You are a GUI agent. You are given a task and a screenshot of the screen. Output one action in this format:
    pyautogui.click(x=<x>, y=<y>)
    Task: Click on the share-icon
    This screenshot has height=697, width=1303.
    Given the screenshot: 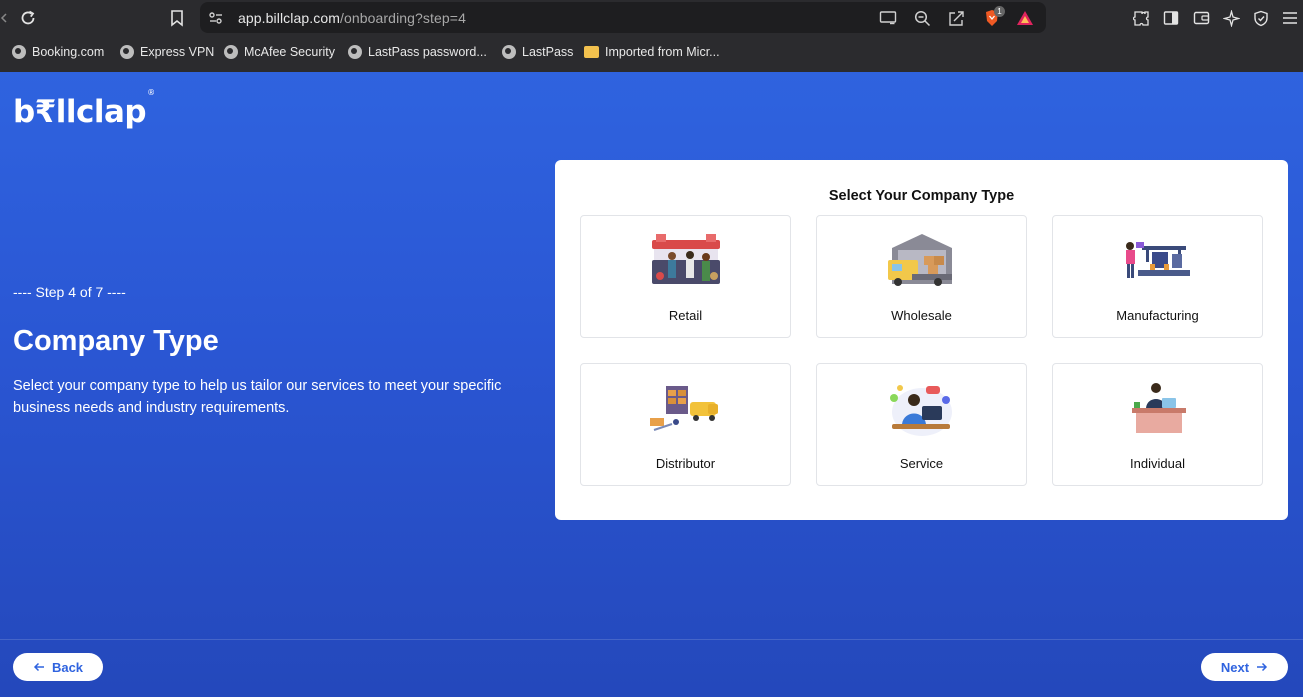 What is the action you would take?
    pyautogui.click(x=956, y=18)
    